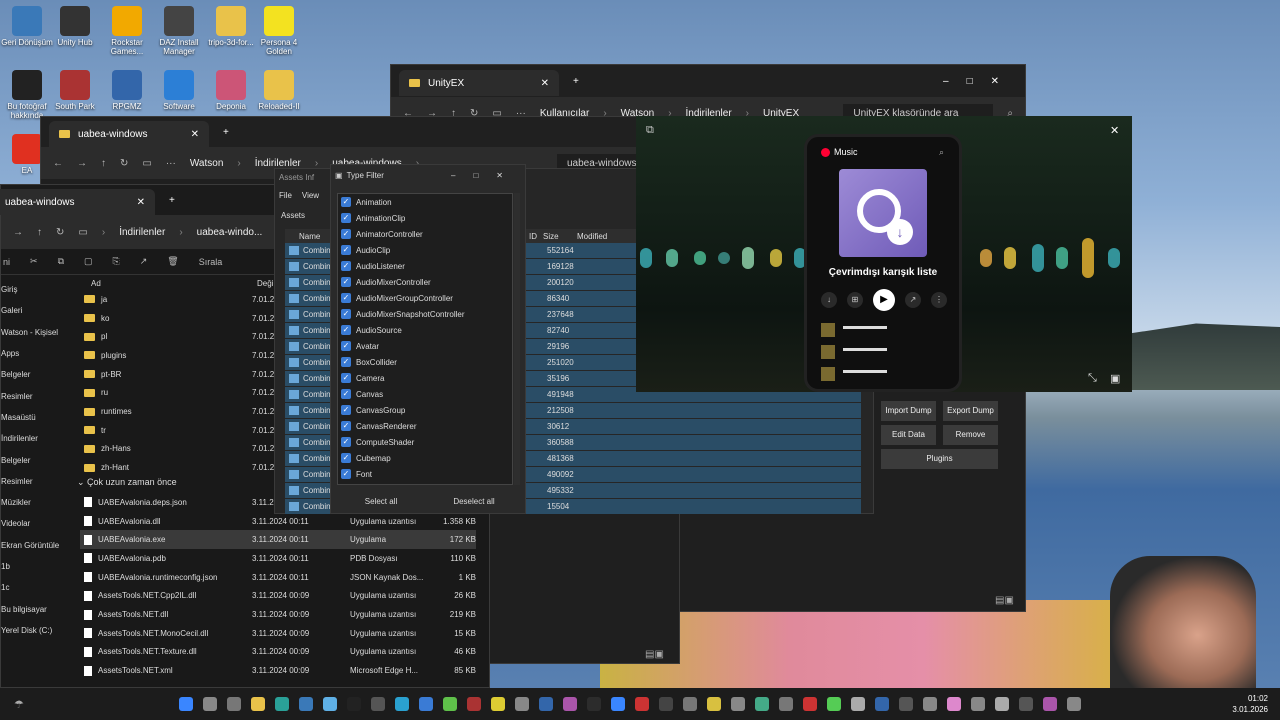  I want to click on search-icon: ⌕, so click(941, 152).